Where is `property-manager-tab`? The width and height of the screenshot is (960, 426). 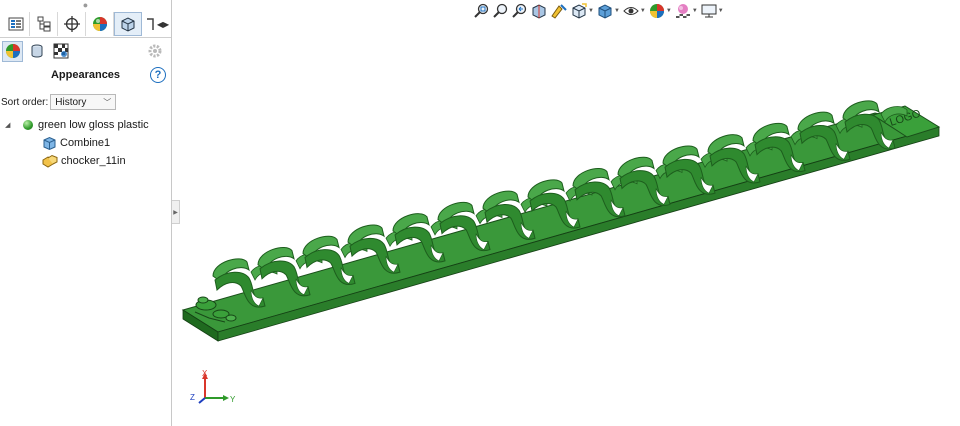
property-manager-tab is located at coordinates (44, 24).